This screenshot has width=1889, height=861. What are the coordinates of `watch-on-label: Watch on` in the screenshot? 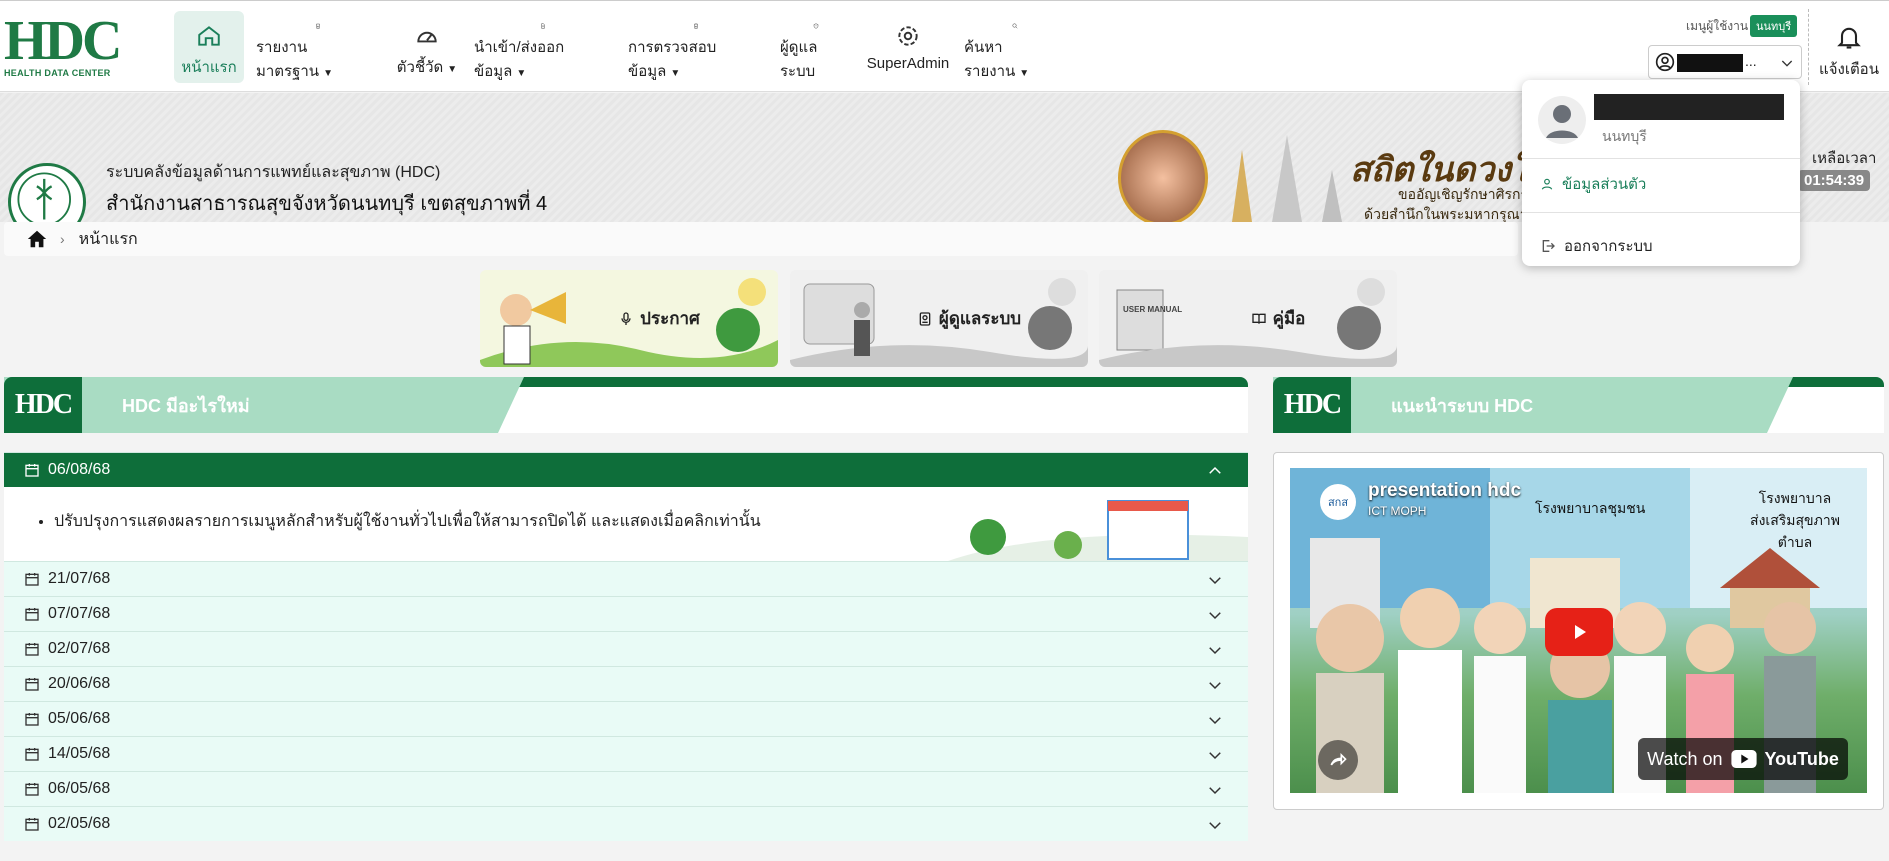 It's located at (1685, 758).